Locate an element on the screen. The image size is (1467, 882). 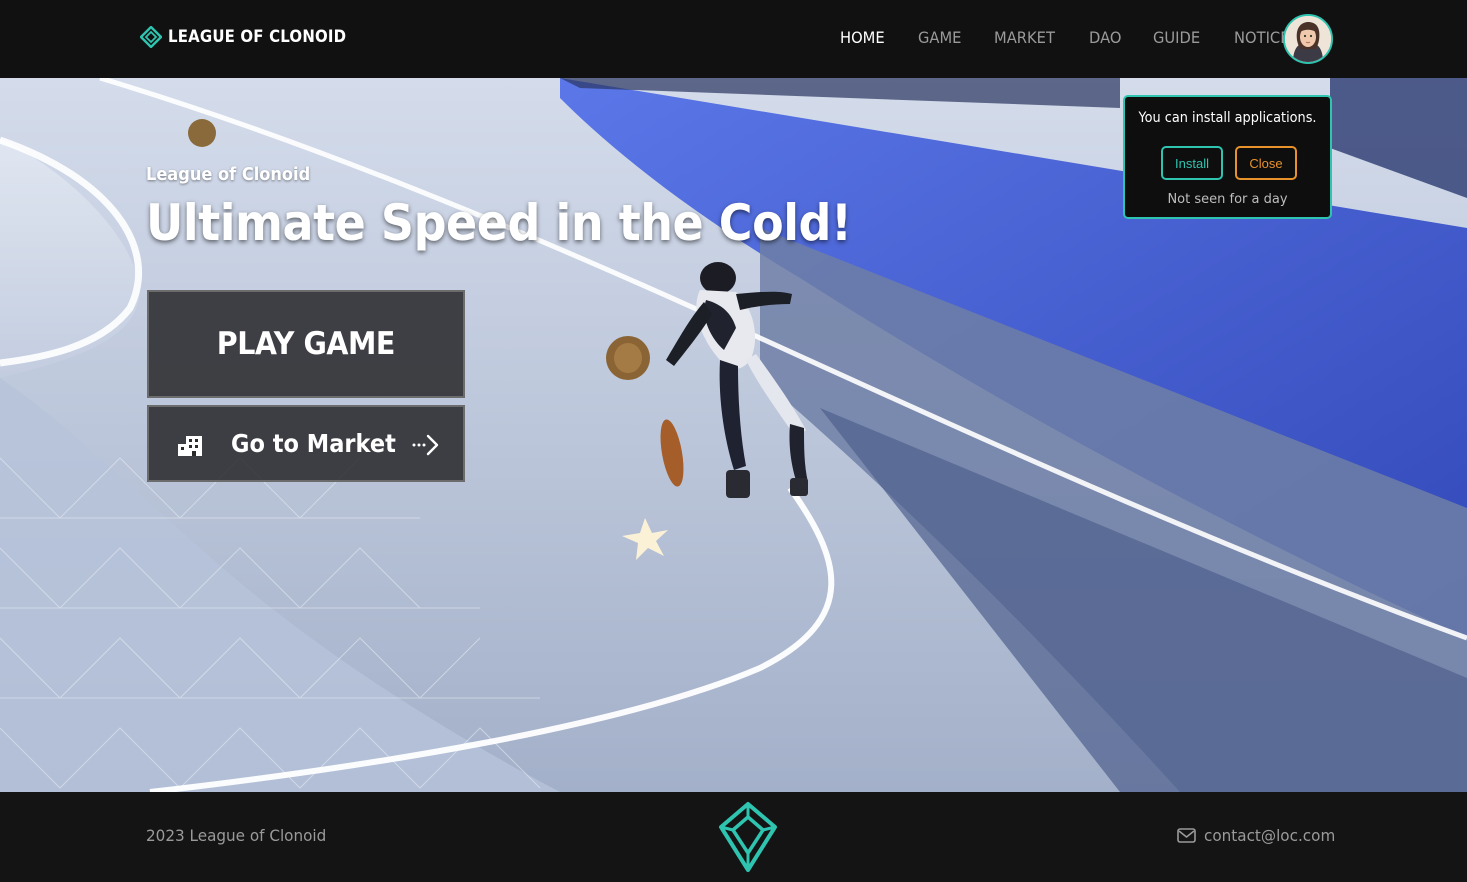
hero-title: Ultimate Speed in the Cold! is located at coordinates (499, 223).